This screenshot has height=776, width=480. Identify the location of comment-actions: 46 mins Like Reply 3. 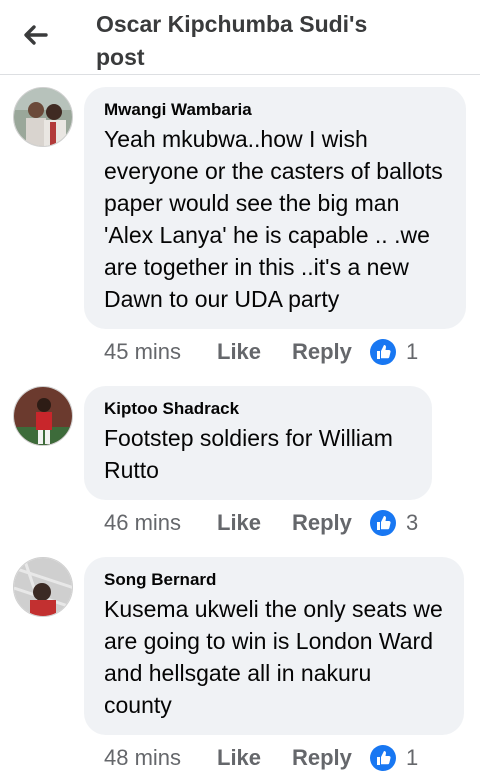
(261, 523).